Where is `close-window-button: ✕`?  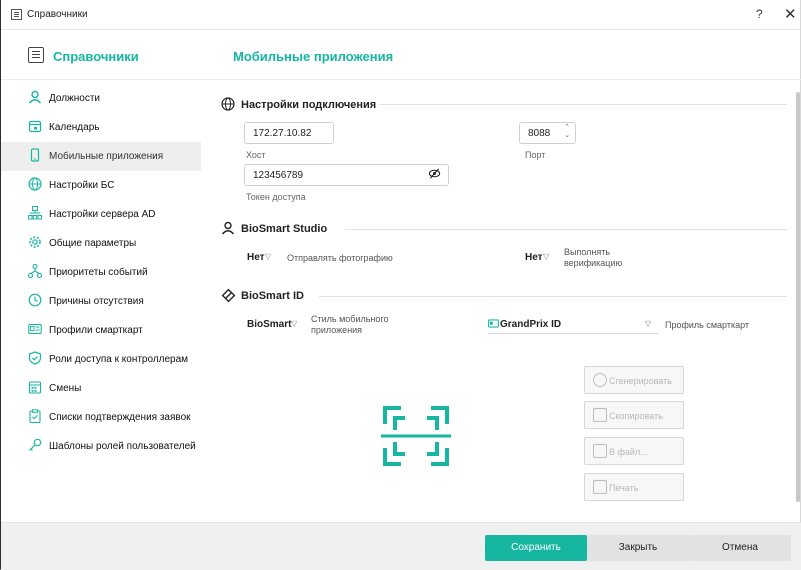 close-window-button: ✕ is located at coordinates (790, 14).